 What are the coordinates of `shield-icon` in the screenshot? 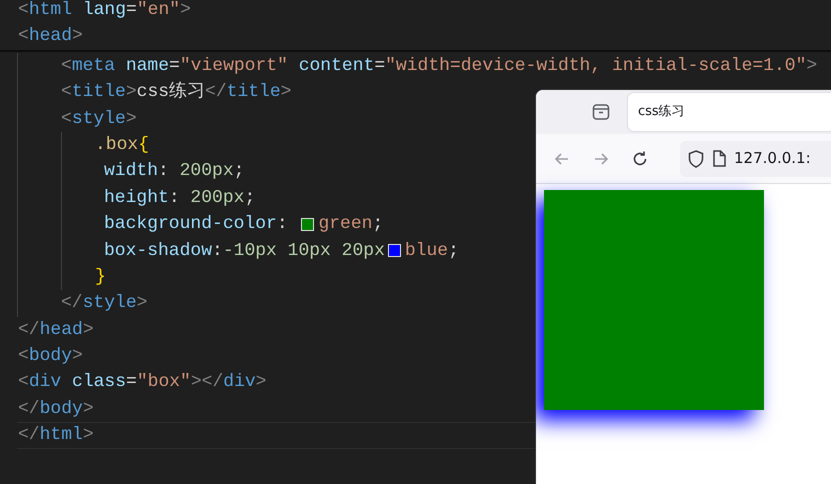 It's located at (696, 159).